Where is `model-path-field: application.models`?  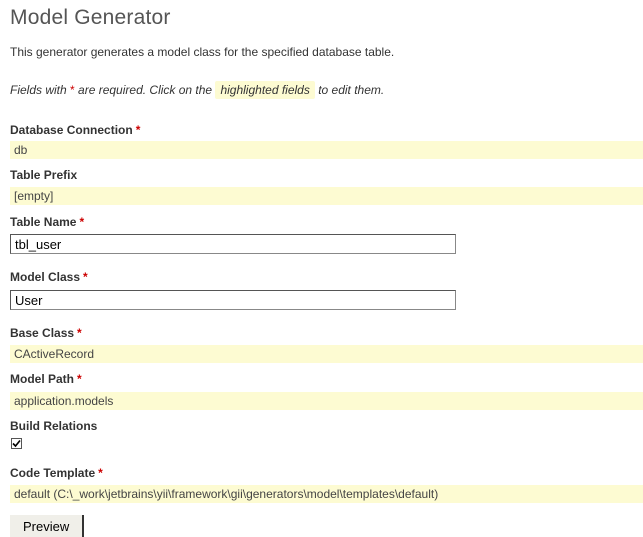 model-path-field: application.models is located at coordinates (326, 401).